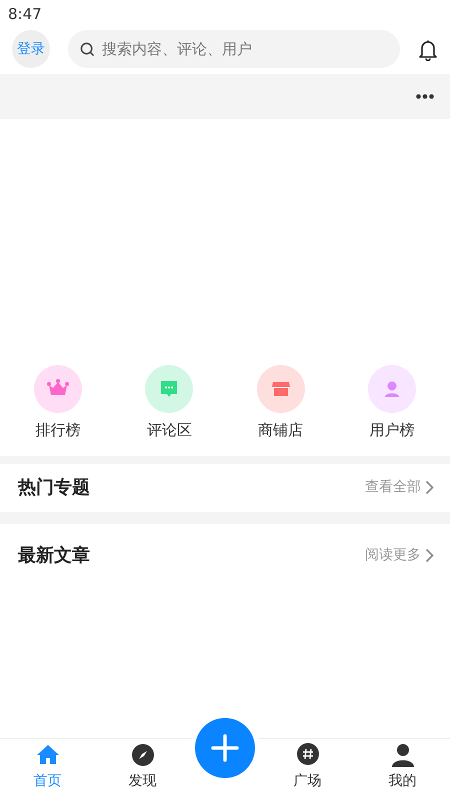 This screenshot has height=800, width=450. I want to click on nav-tab: 发现, so click(142, 765).